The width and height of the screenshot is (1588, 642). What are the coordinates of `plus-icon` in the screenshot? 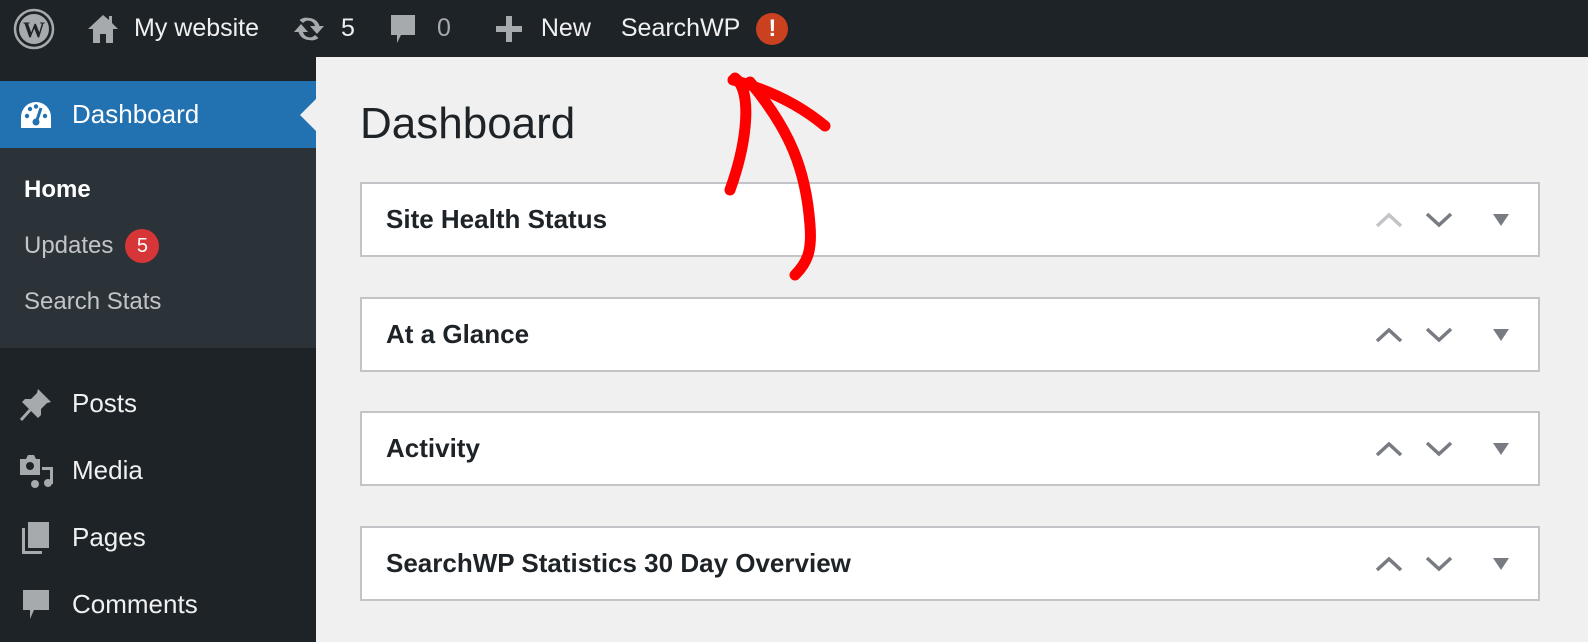 It's located at (509, 29).